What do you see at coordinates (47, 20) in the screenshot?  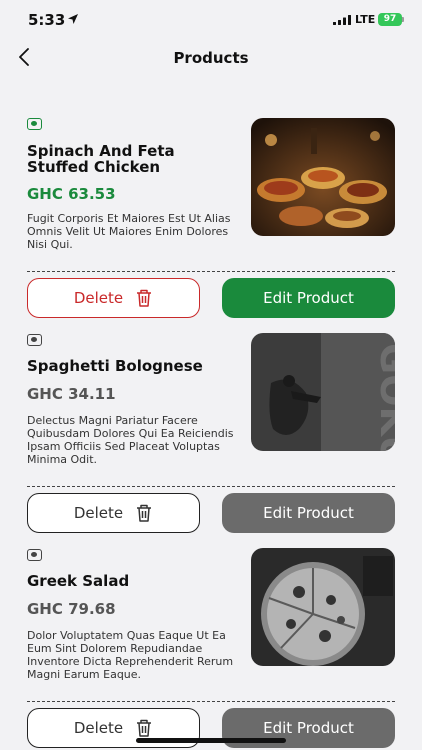 I see `status-time: 5:33` at bounding box center [47, 20].